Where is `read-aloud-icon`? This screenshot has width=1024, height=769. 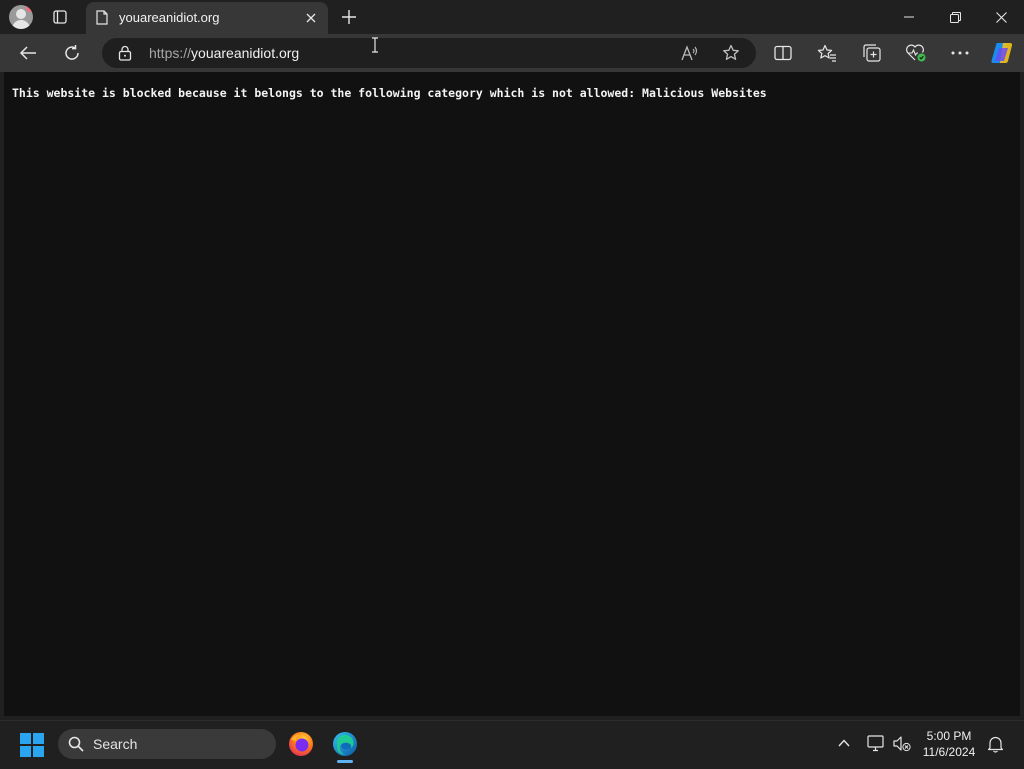 read-aloud-icon is located at coordinates (690, 53).